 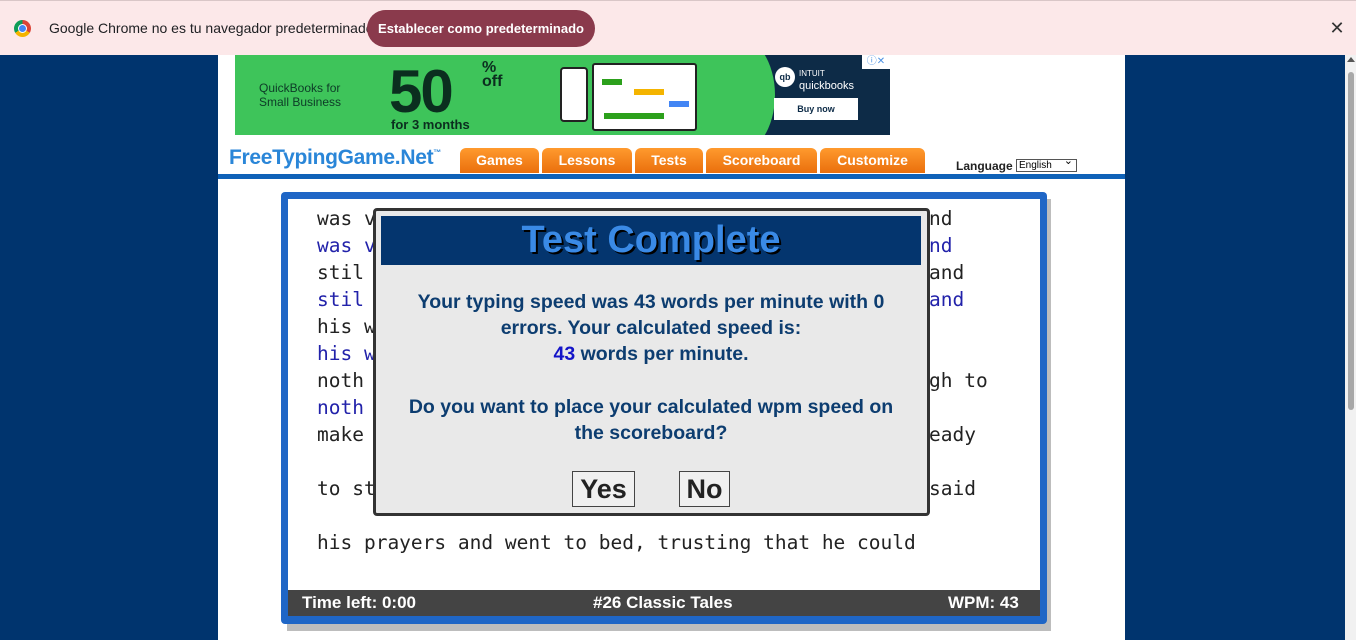 What do you see at coordinates (481, 28) in the screenshot?
I see `set-default-button: Establecer como predeterminado` at bounding box center [481, 28].